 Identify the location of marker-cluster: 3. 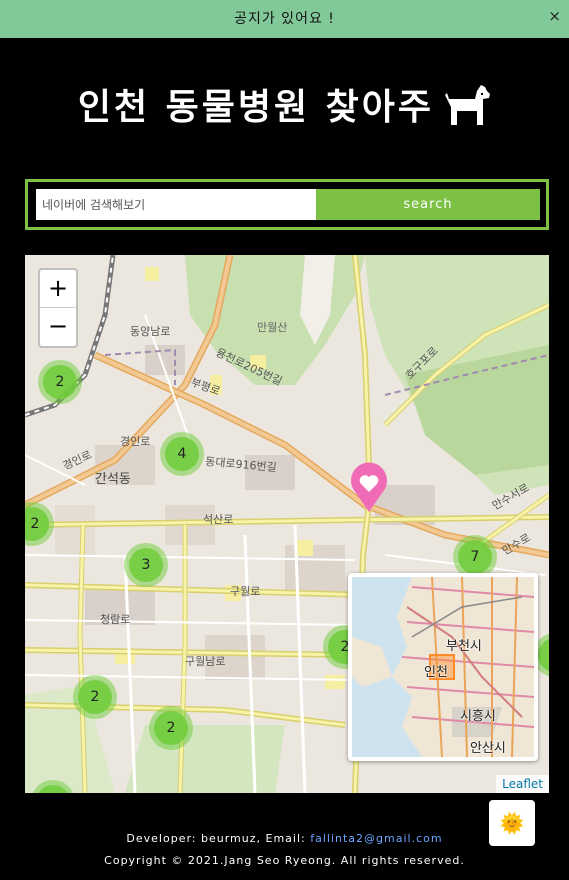
(146, 565).